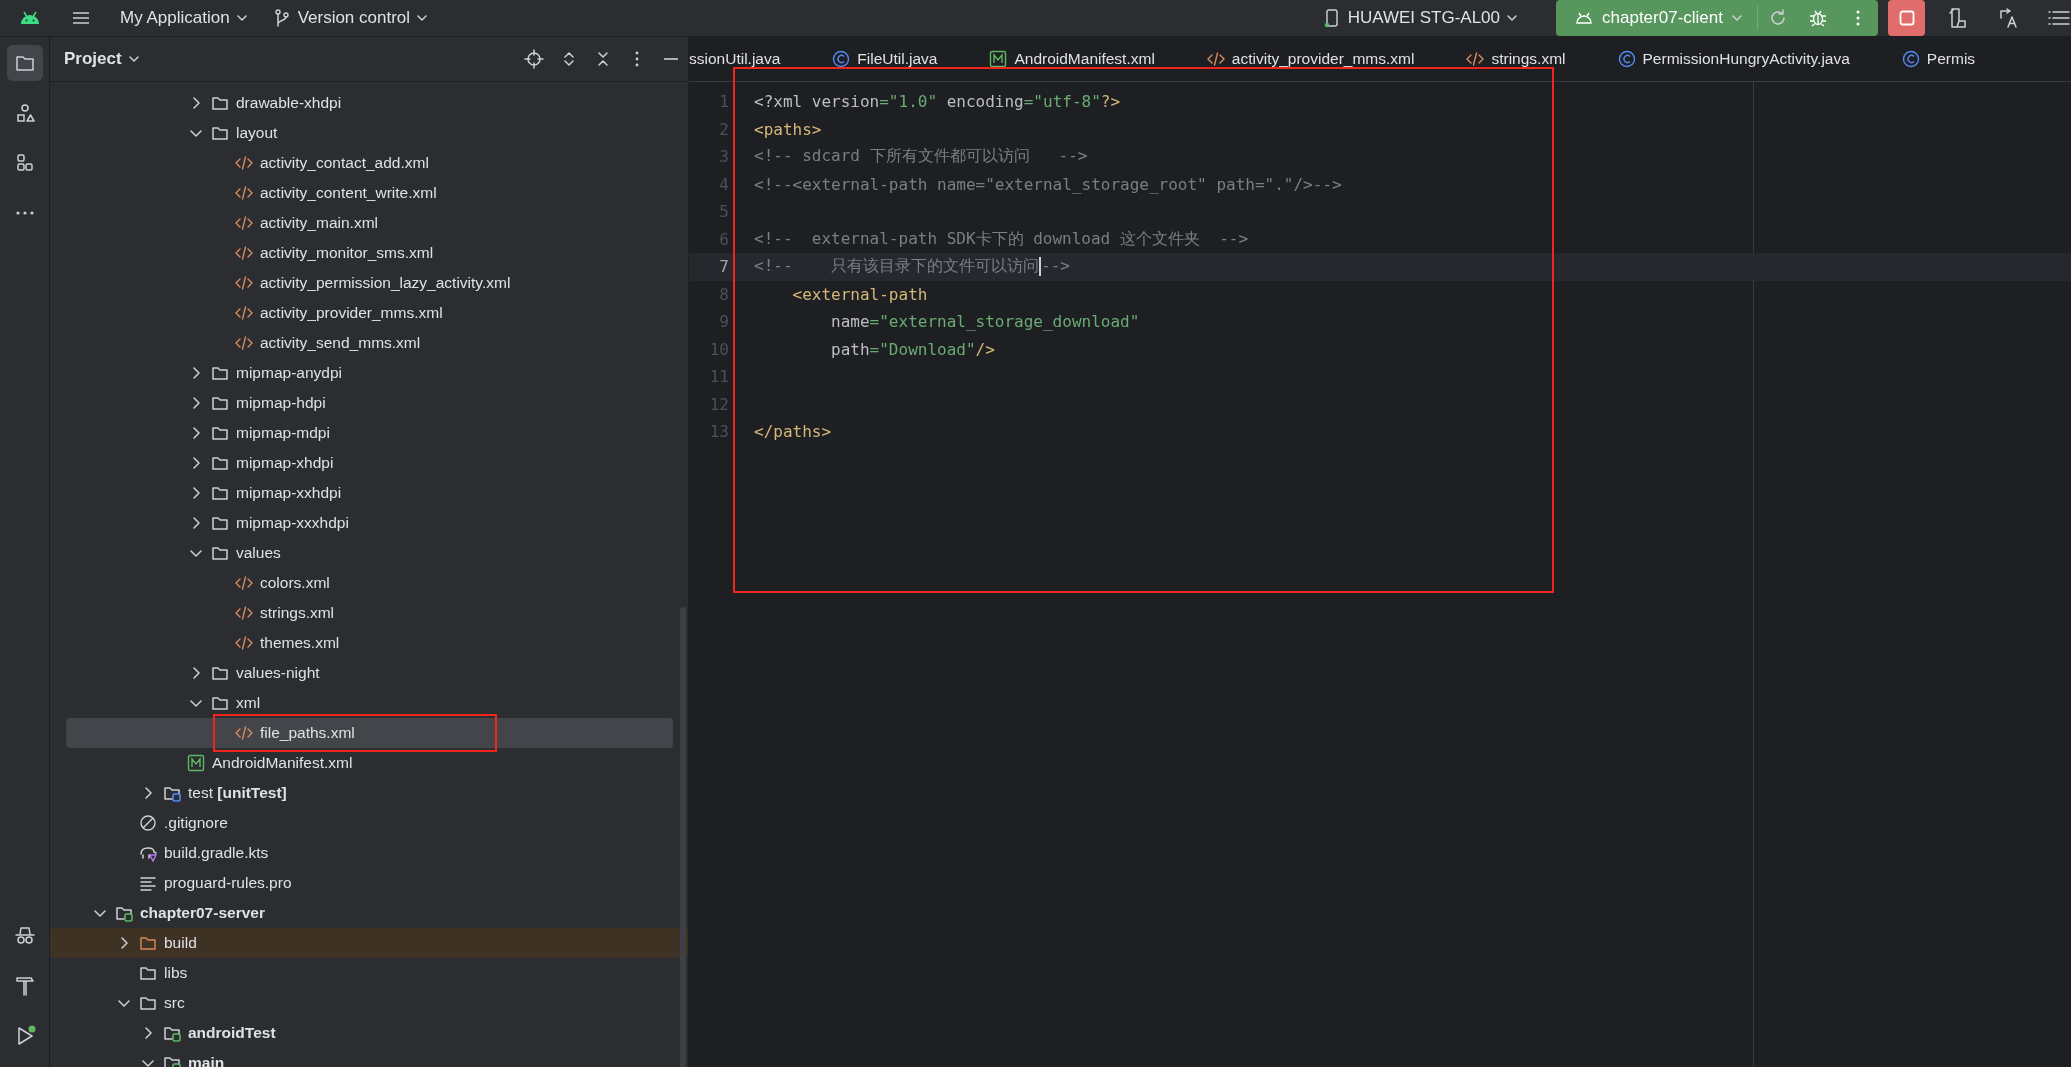 This screenshot has width=2071, height=1067. I want to click on tree-item: themes.xml, so click(369, 643).